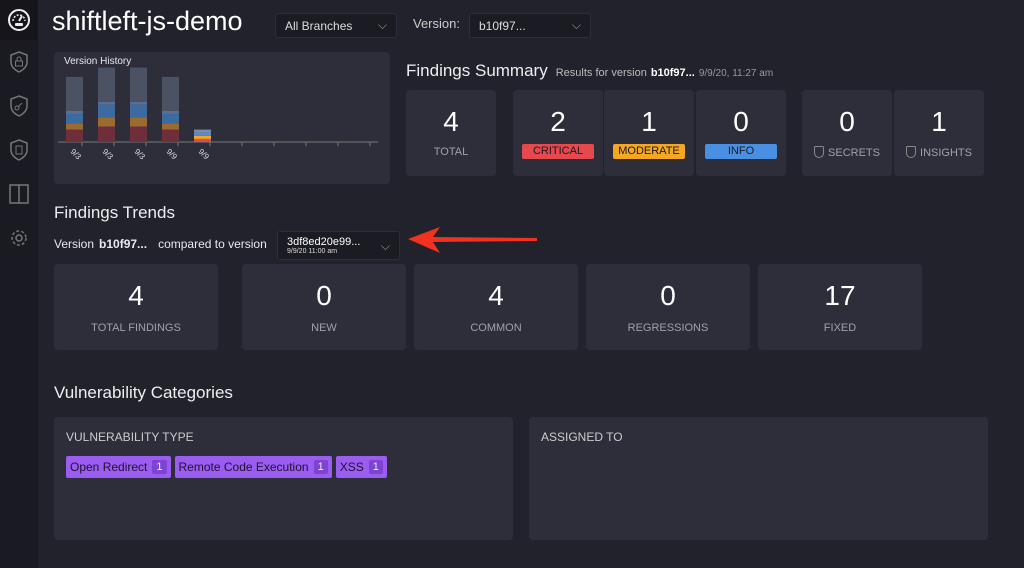 The width and height of the screenshot is (1024, 568). What do you see at coordinates (840, 328) in the screenshot?
I see `stat-label: FIXED` at bounding box center [840, 328].